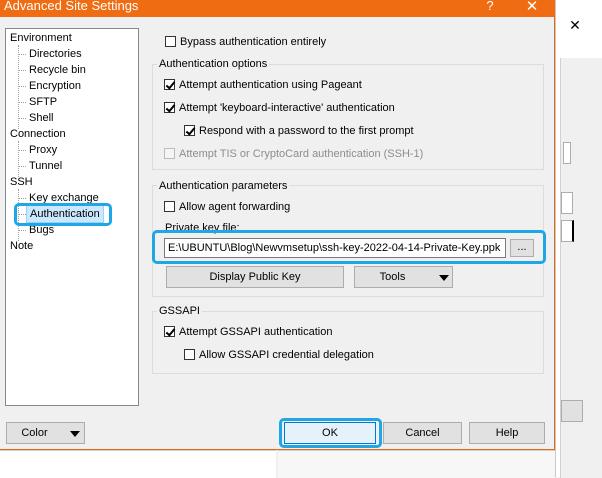 The height and width of the screenshot is (478, 602). I want to click on tree-item-directories: Directories, so click(55, 54).